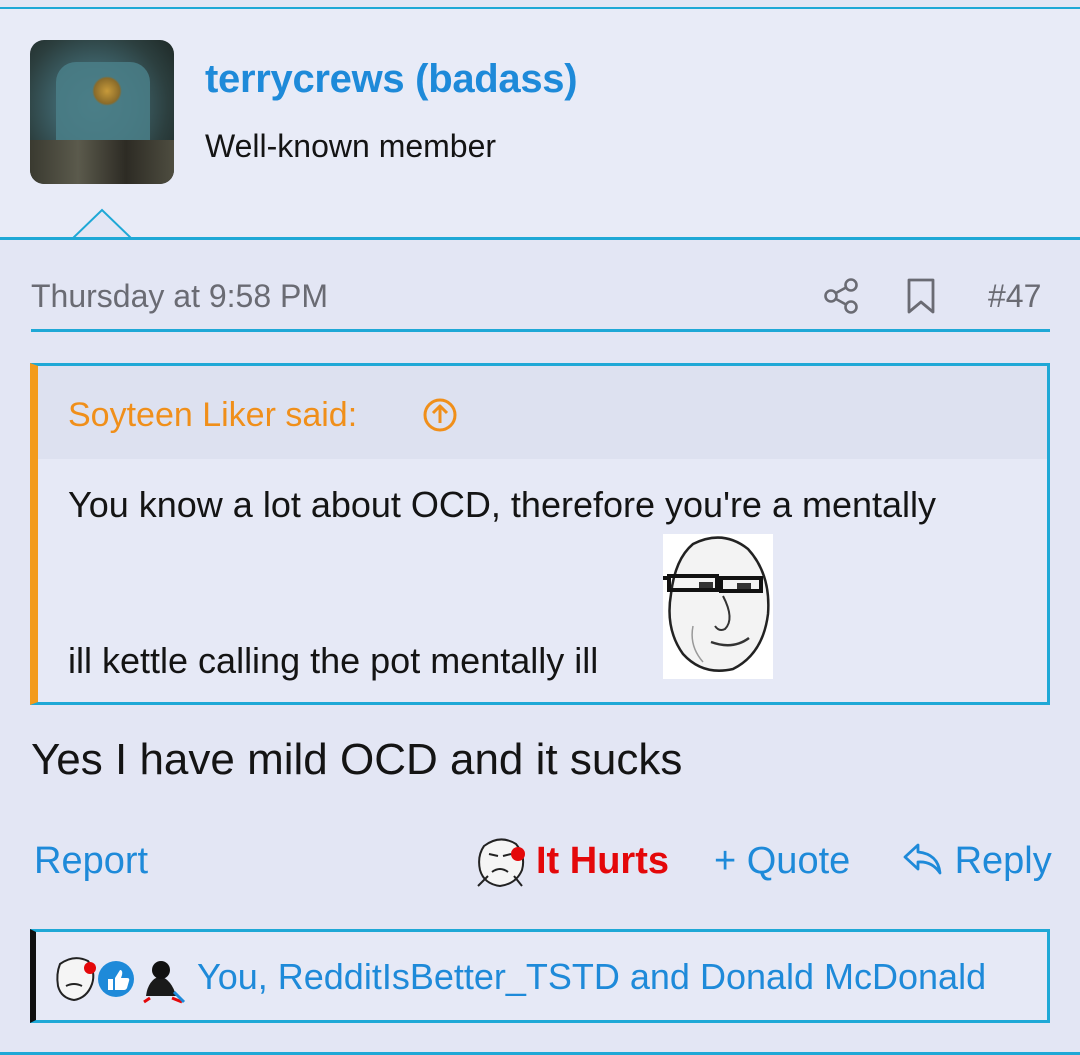  I want to click on reply-arrow-icon, so click(922, 859).